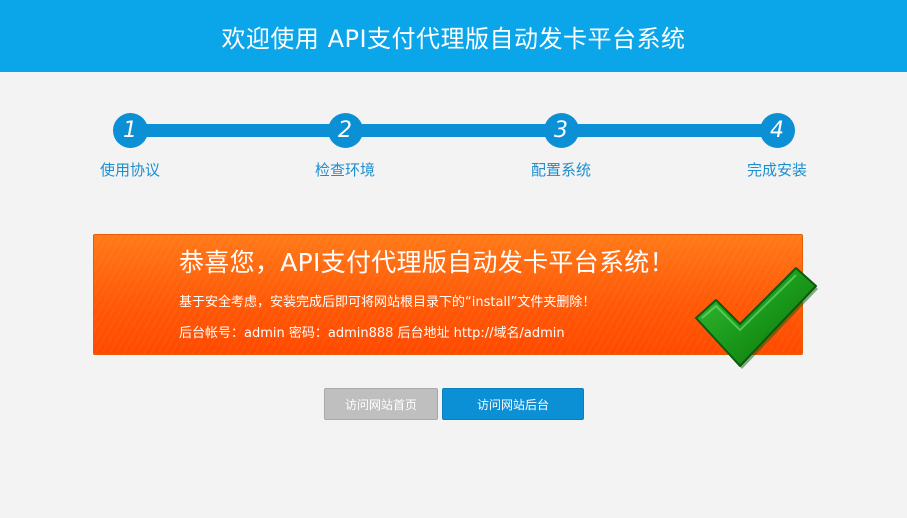 Image resolution: width=907 pixels, height=518 pixels. What do you see at coordinates (345, 130) in the screenshot?
I see `step-number-circle: 2` at bounding box center [345, 130].